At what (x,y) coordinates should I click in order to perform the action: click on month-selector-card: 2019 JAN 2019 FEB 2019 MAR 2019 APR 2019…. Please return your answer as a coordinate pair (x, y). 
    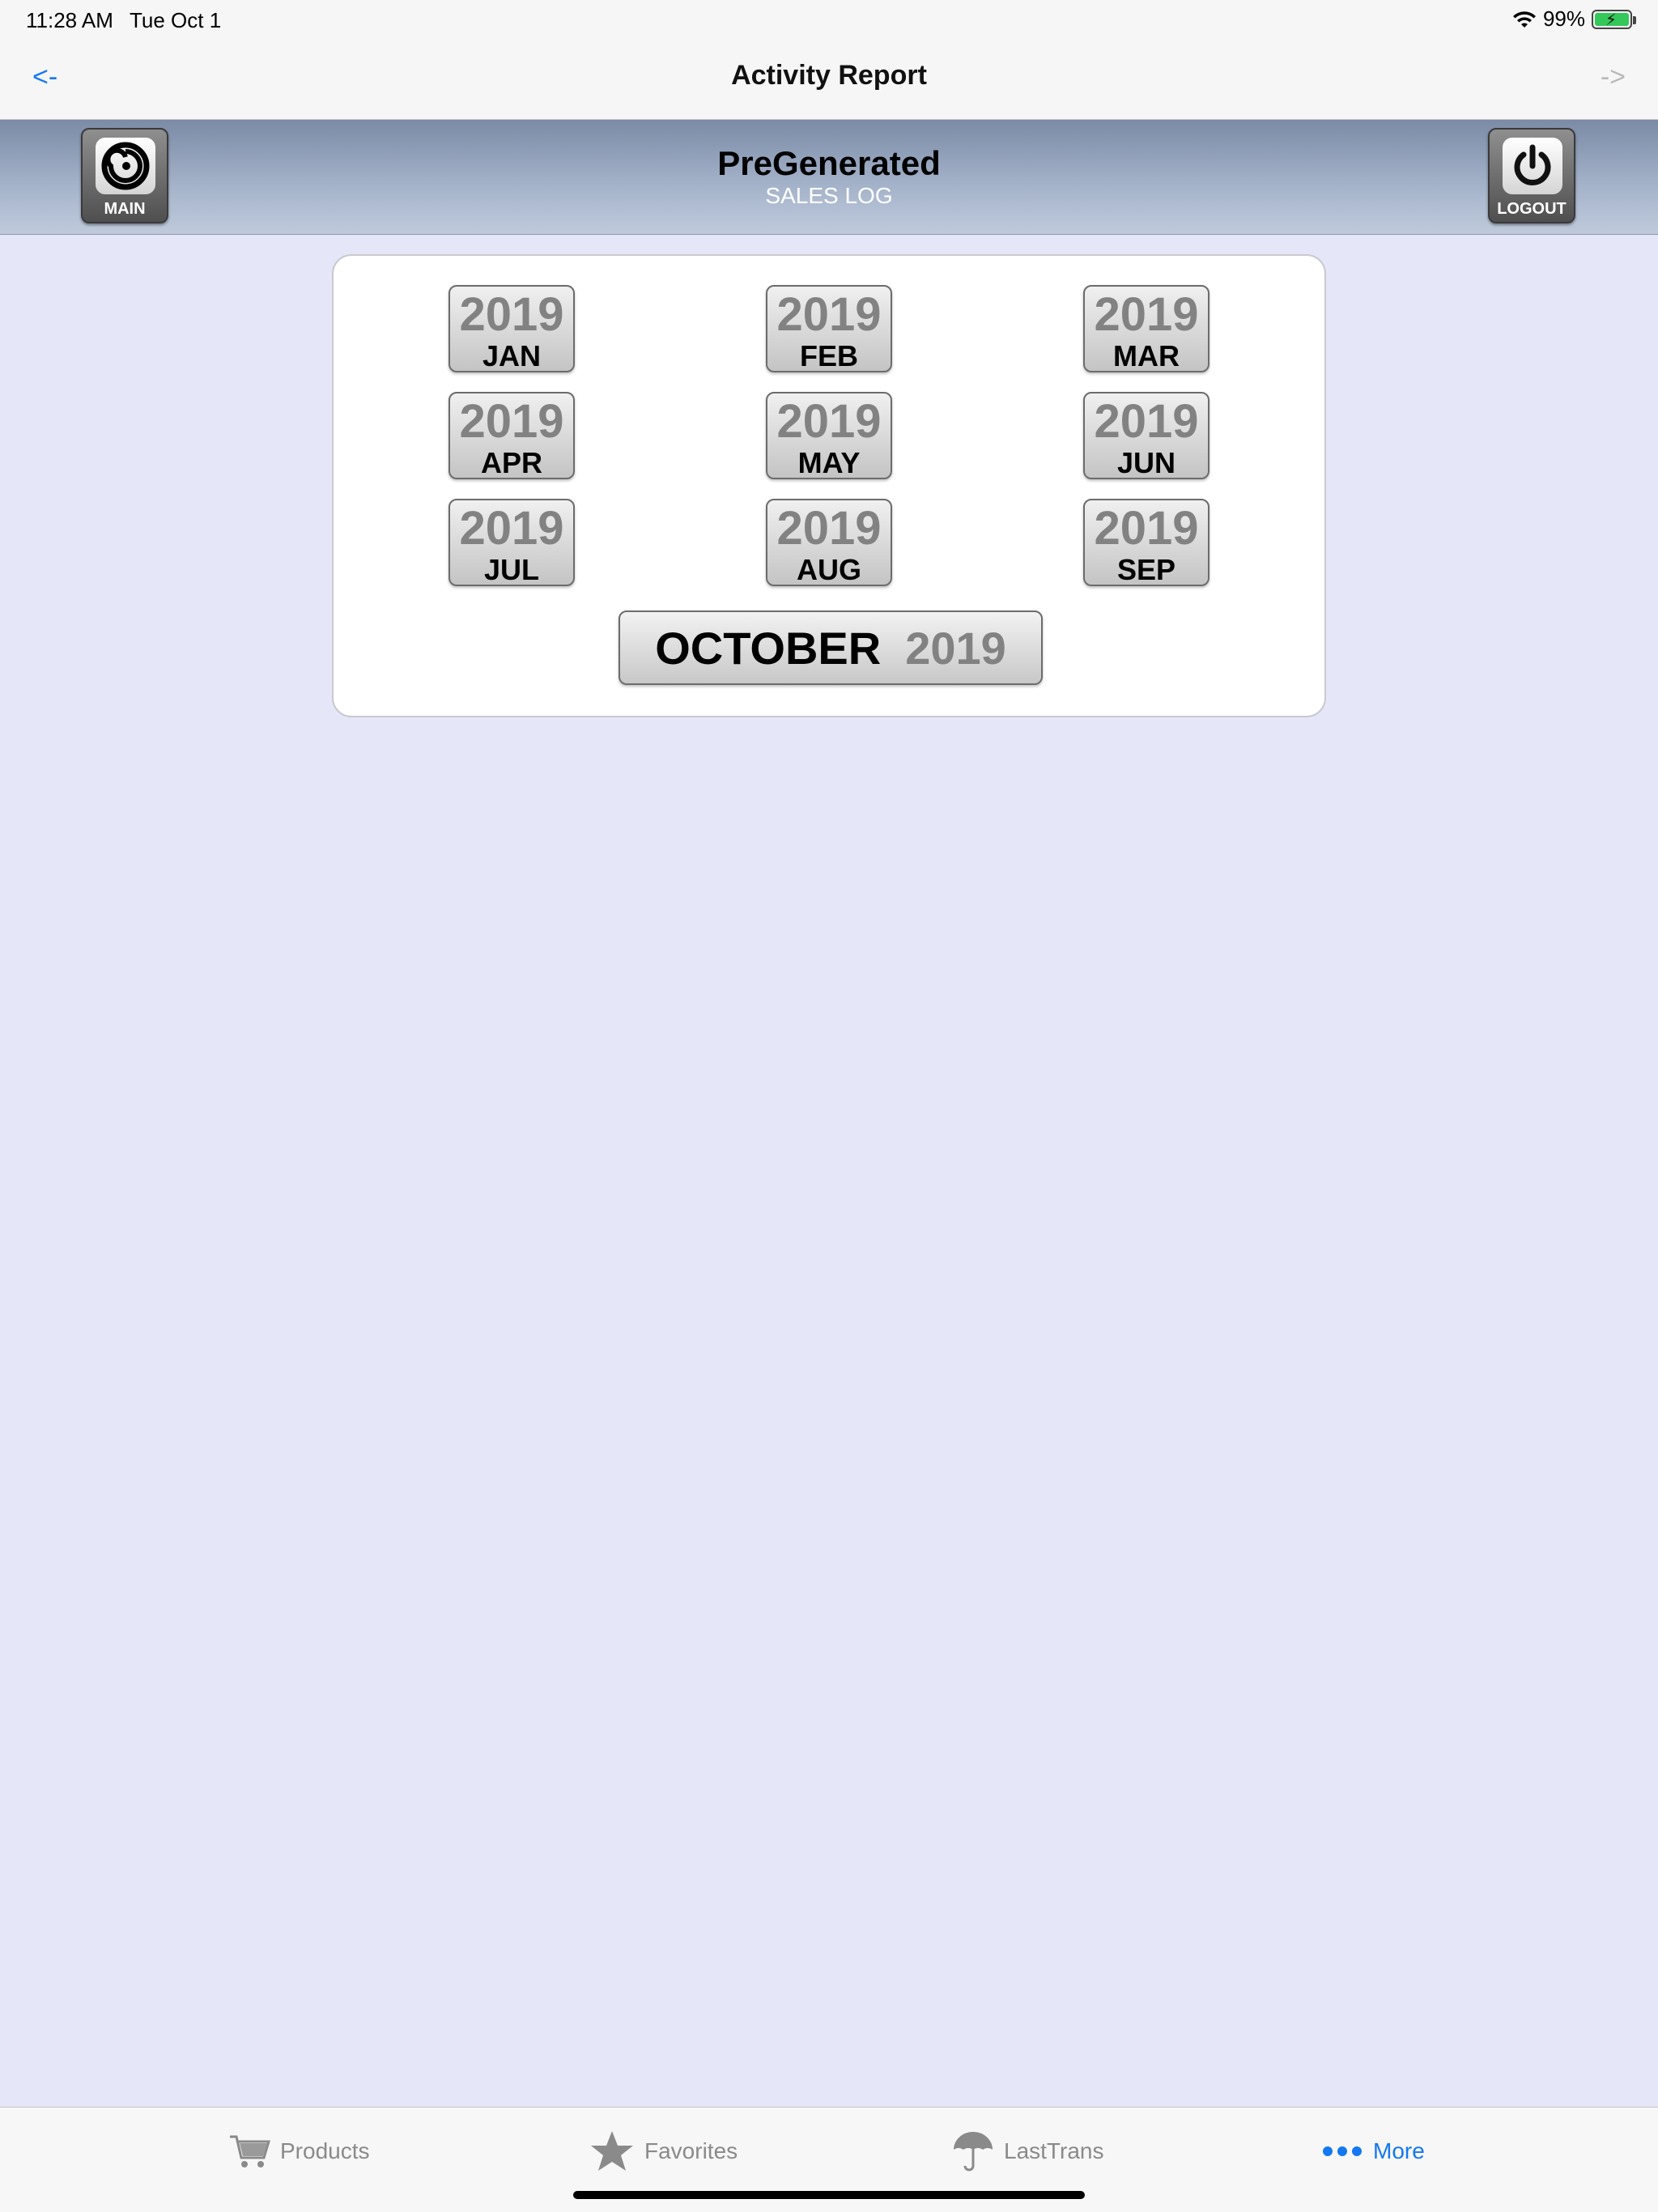
    Looking at the image, I should click on (829, 485).